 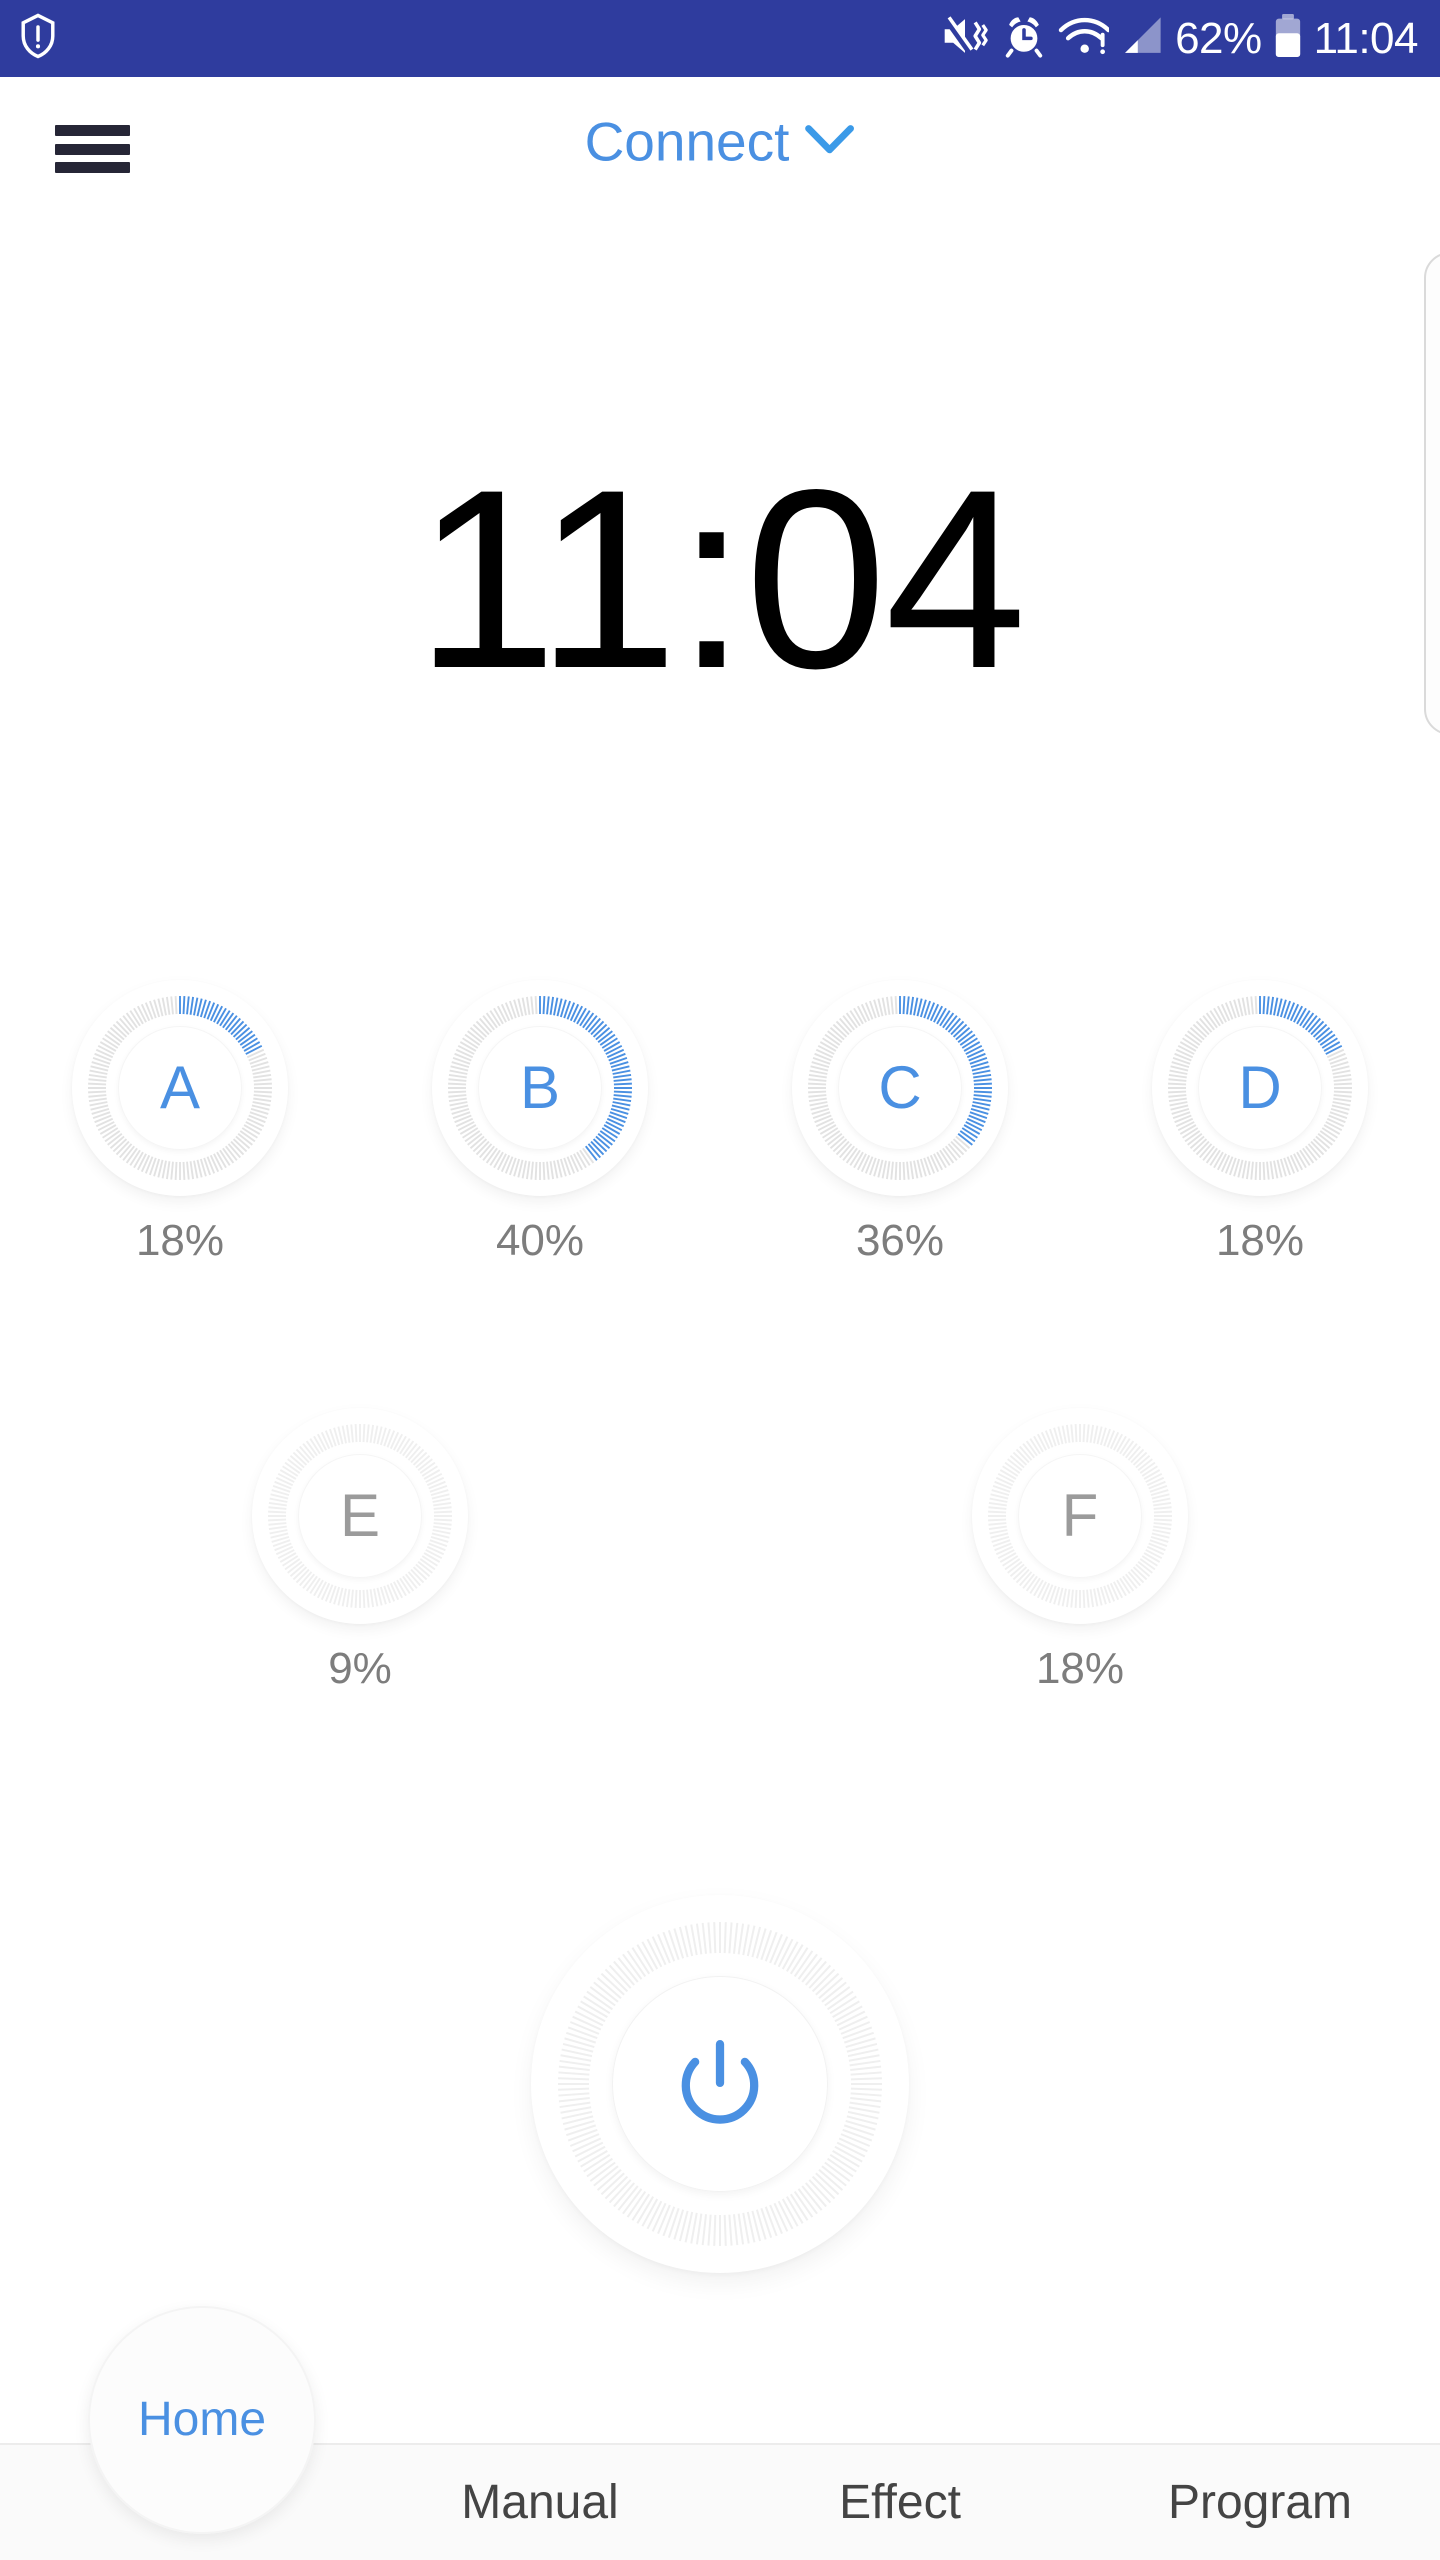 I want to click on nav-tab-effect: Effect, so click(x=900, y=2502).